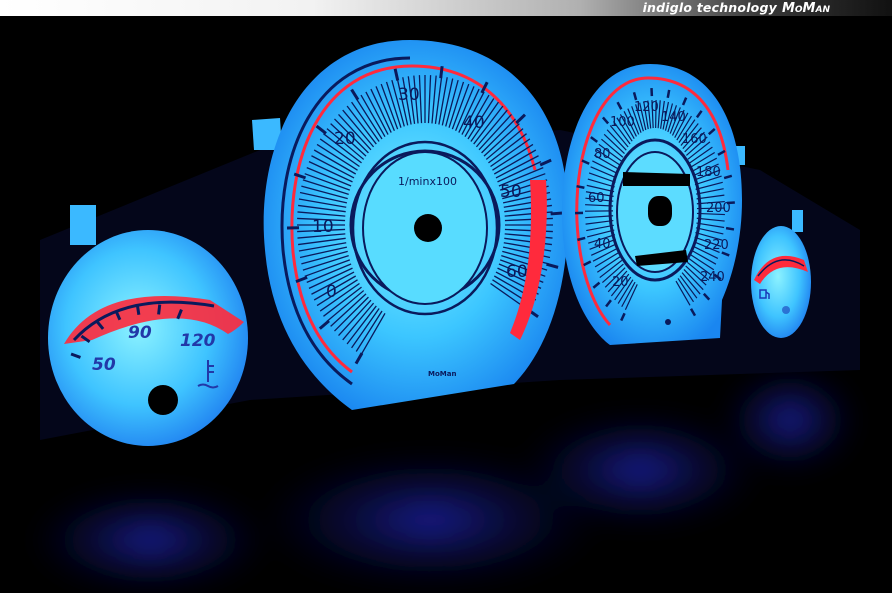  Describe the element at coordinates (781, 282) in the screenshot. I see `fuel-gauge` at that location.